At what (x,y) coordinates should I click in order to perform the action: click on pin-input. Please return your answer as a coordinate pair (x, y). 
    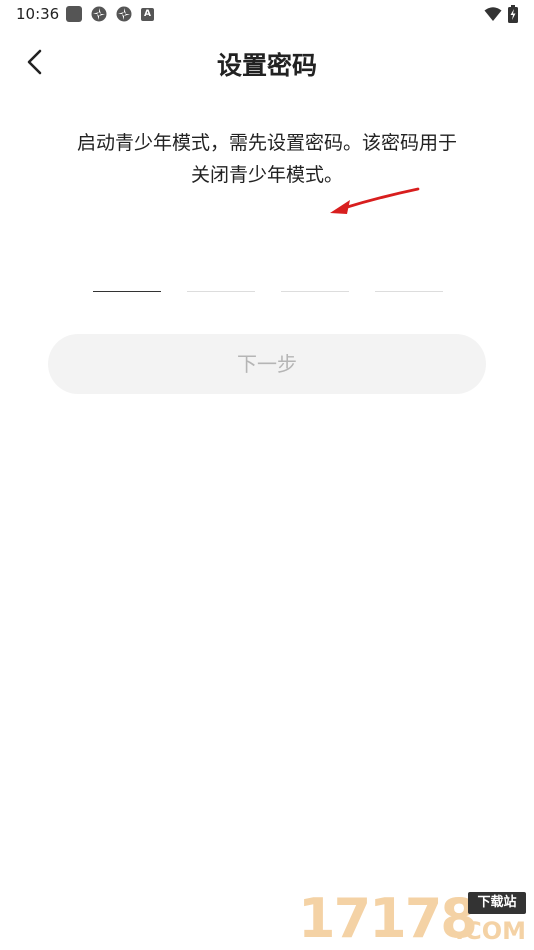
    Looking at the image, I should click on (268, 275).